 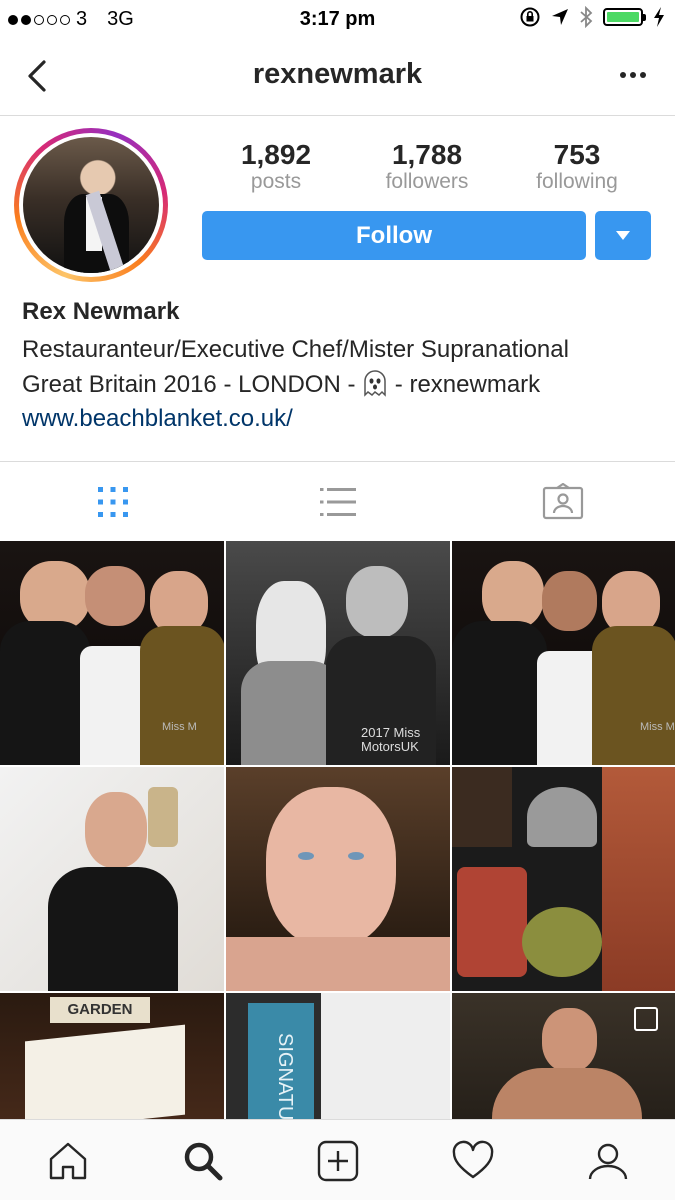 I want to click on stat-posts: 1,892 posts, so click(x=276, y=167).